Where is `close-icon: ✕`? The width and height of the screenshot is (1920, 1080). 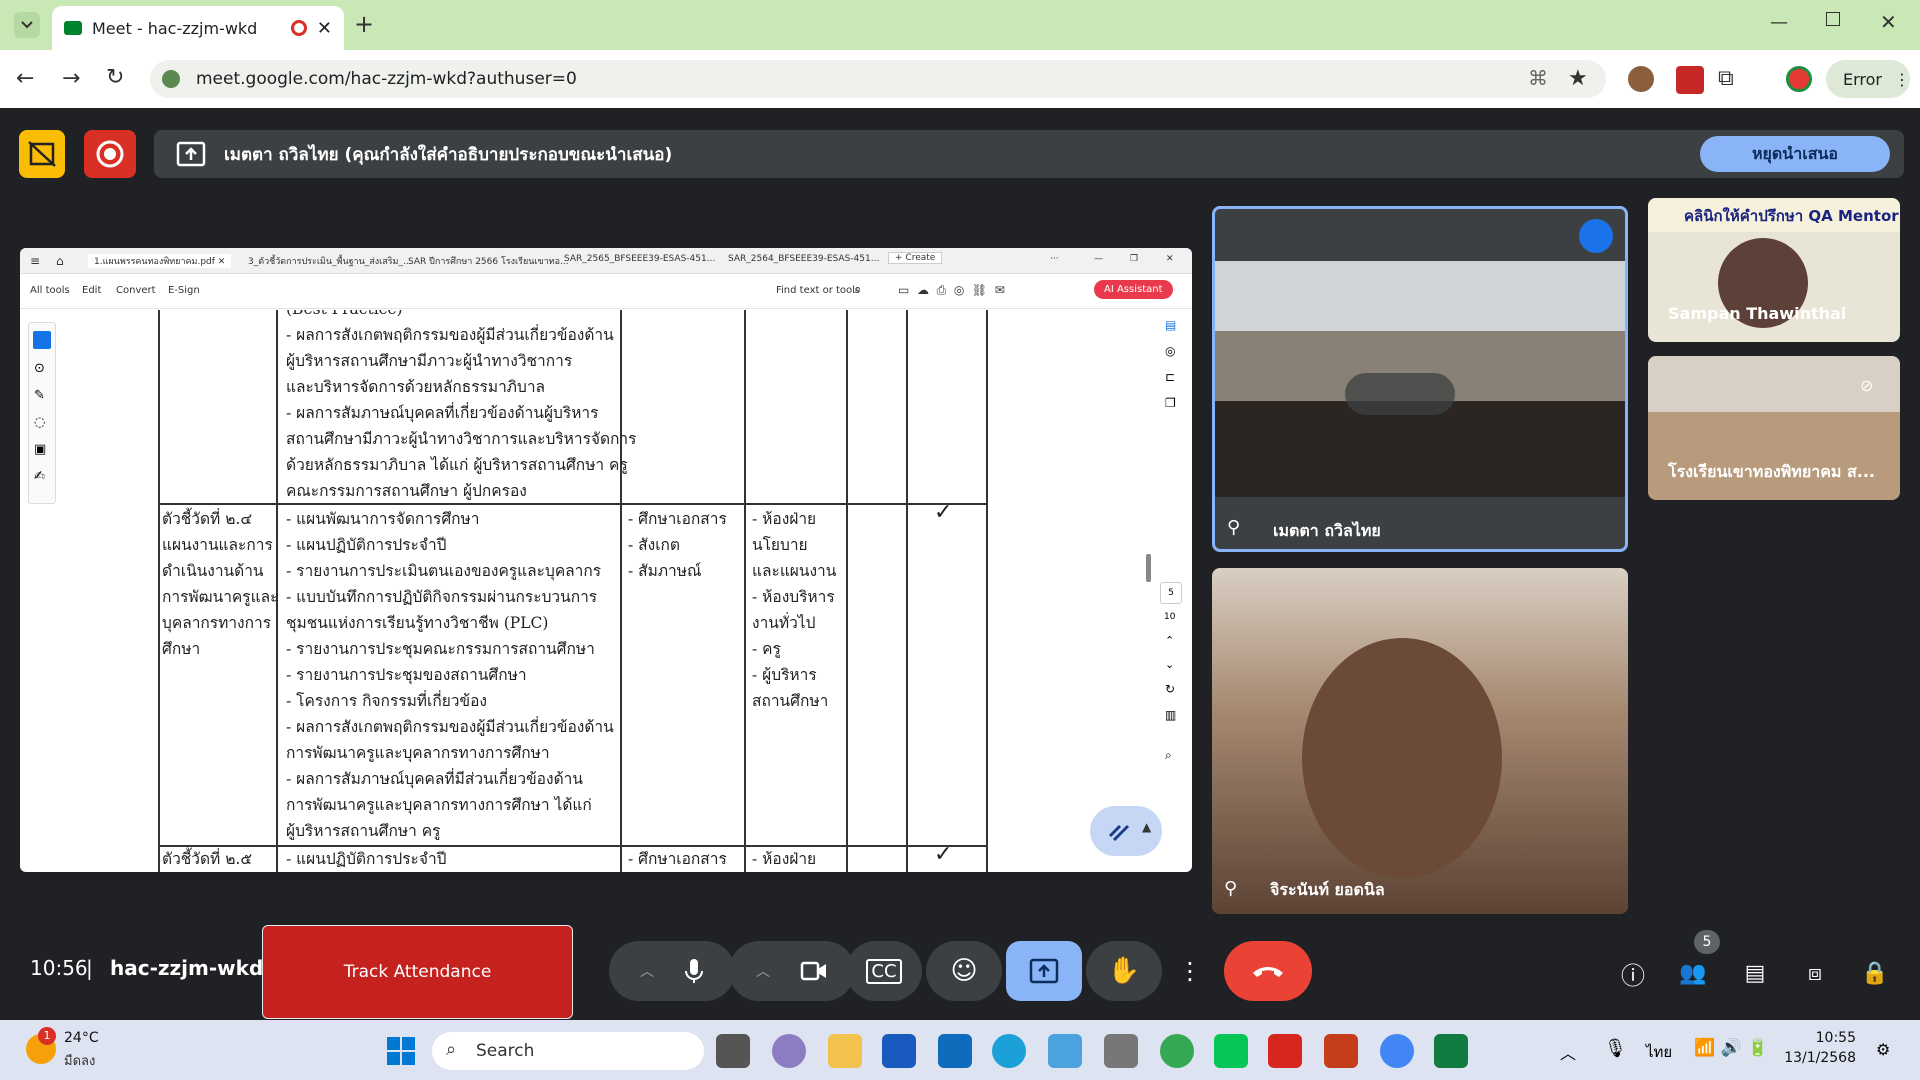 close-icon: ✕ is located at coordinates (324, 28).